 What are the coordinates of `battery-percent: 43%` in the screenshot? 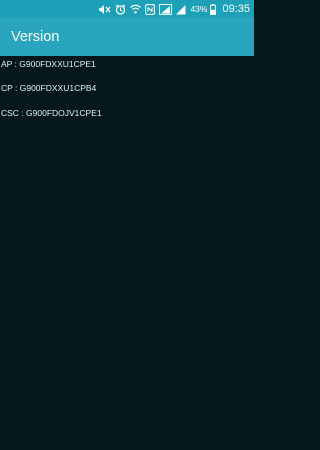 It's located at (199, 9).